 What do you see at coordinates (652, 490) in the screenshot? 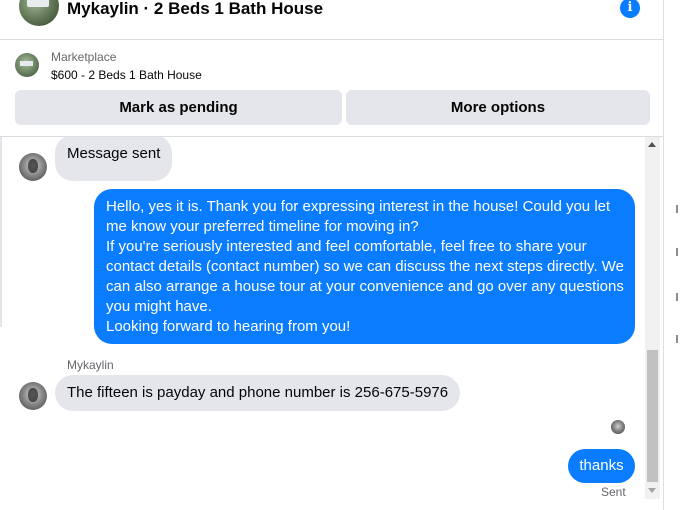
I see `scroll-down-arrow-icon` at bounding box center [652, 490].